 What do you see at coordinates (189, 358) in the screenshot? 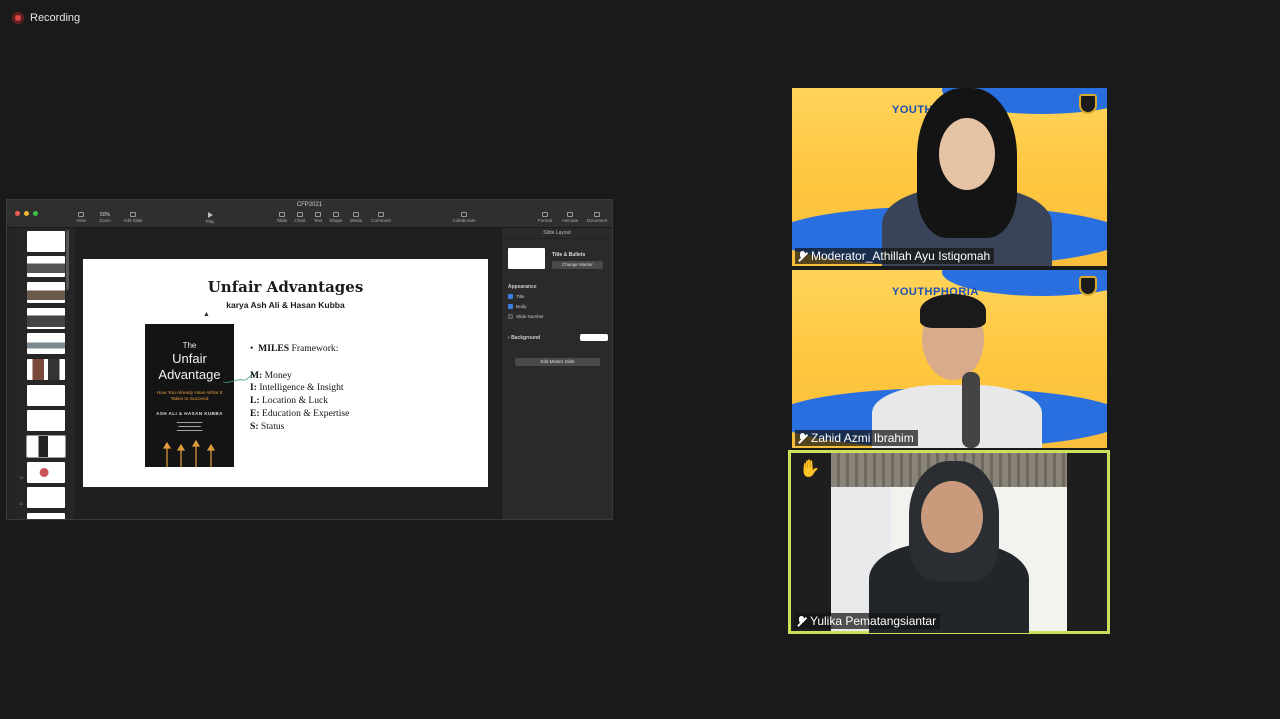
I see `book-cover-title-line1: Unfair` at bounding box center [189, 358].